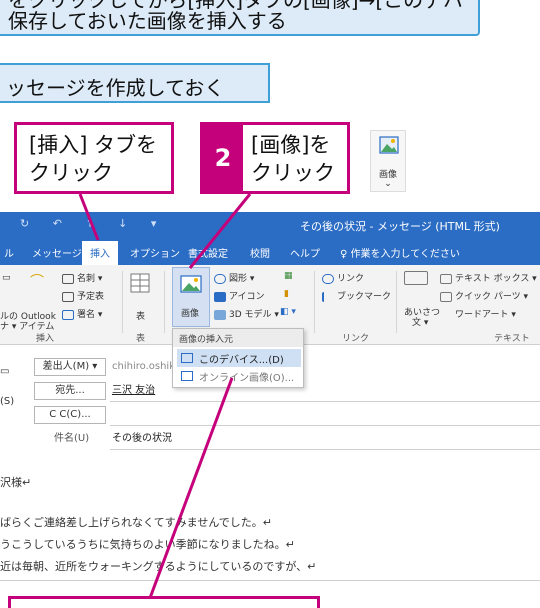  What do you see at coordinates (270, 580) in the screenshot?
I see `body-divider` at bounding box center [270, 580].